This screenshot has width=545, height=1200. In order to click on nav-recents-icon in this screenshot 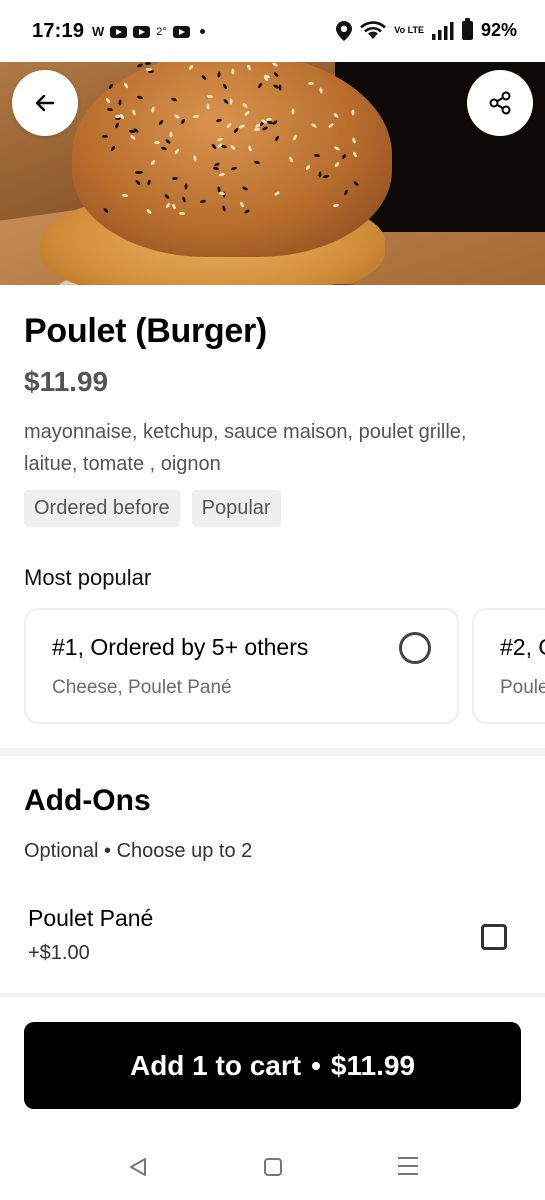, I will do `click(408, 1169)`.